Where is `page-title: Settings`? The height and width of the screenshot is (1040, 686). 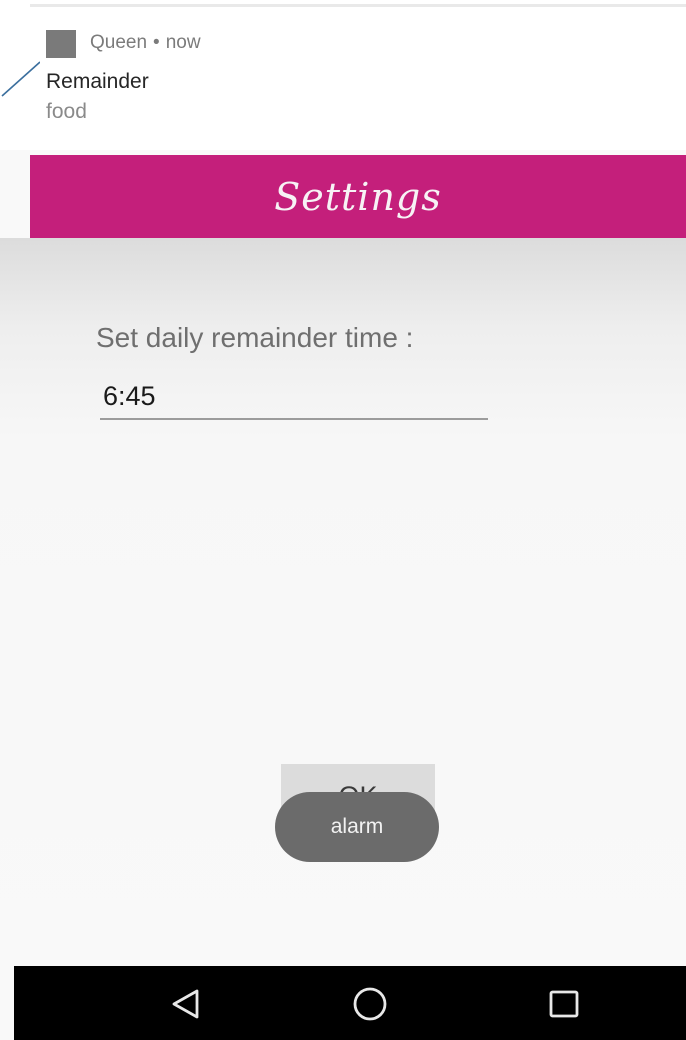
page-title: Settings is located at coordinates (358, 196).